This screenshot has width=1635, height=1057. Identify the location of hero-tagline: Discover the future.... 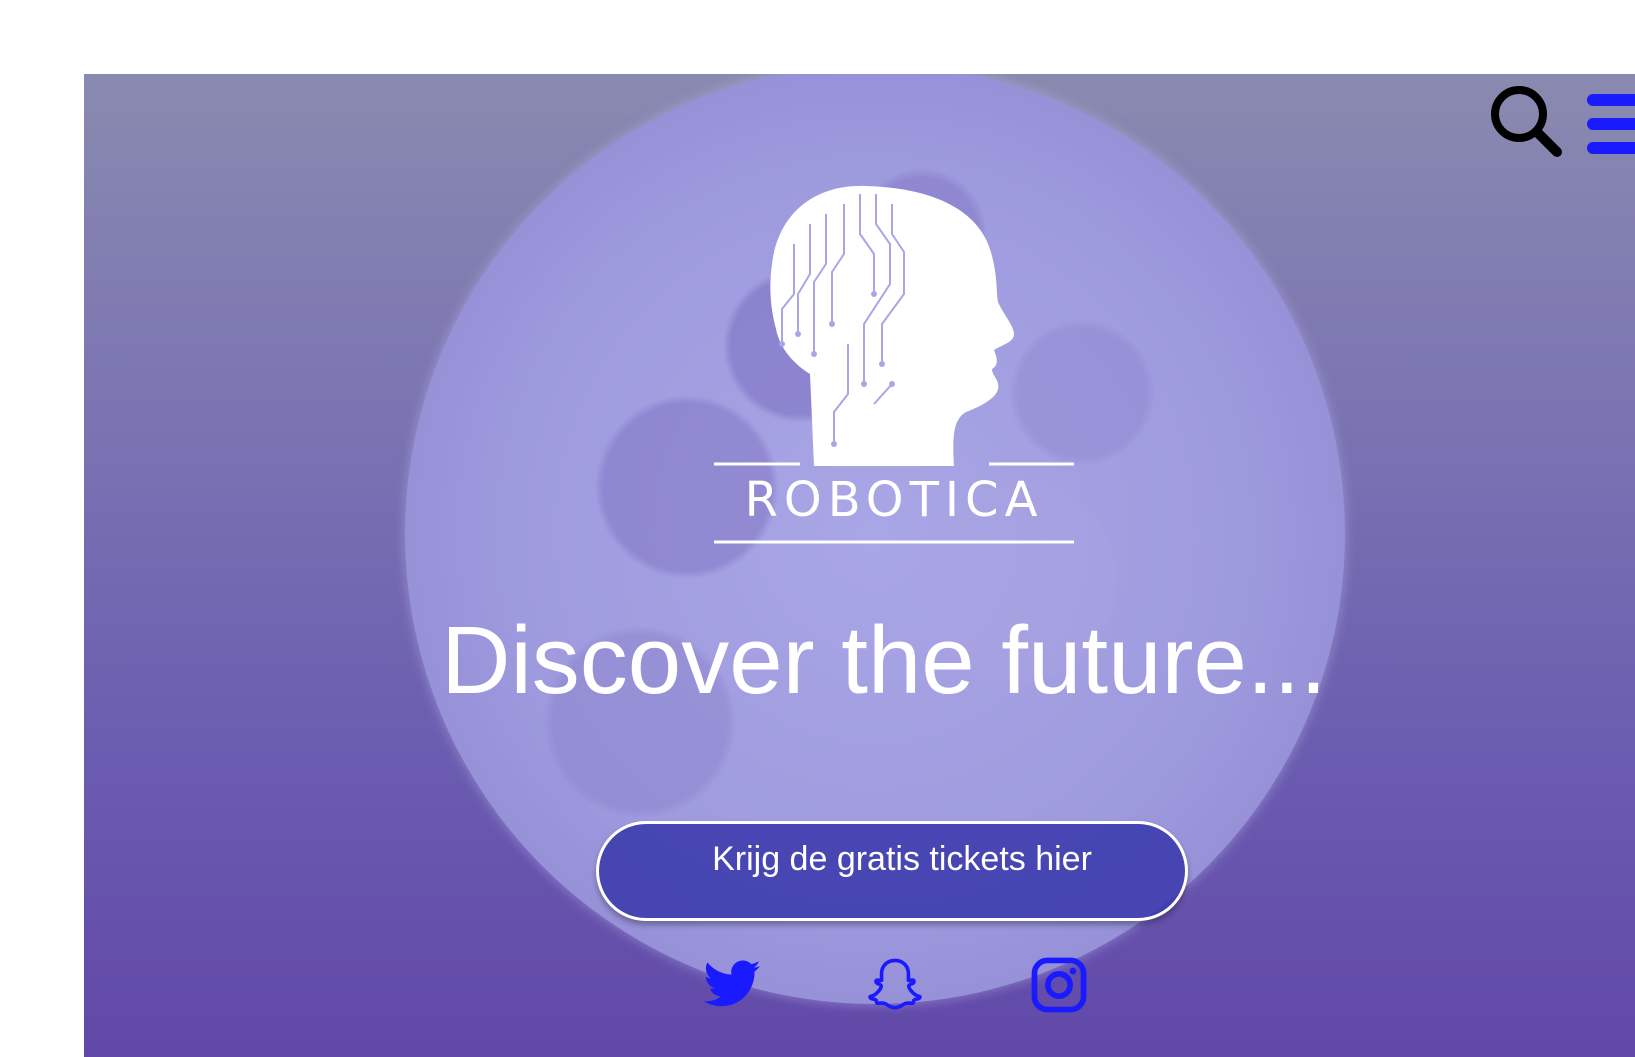
(884, 660).